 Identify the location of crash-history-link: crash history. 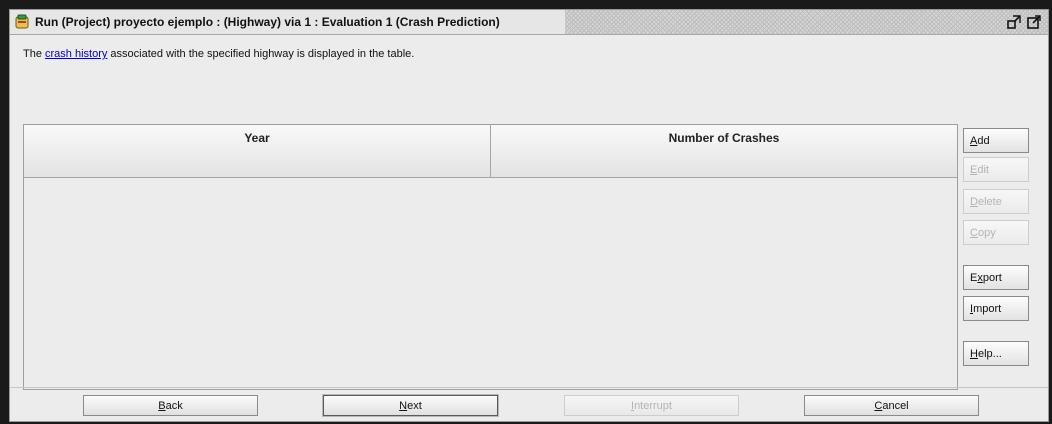
(76, 54).